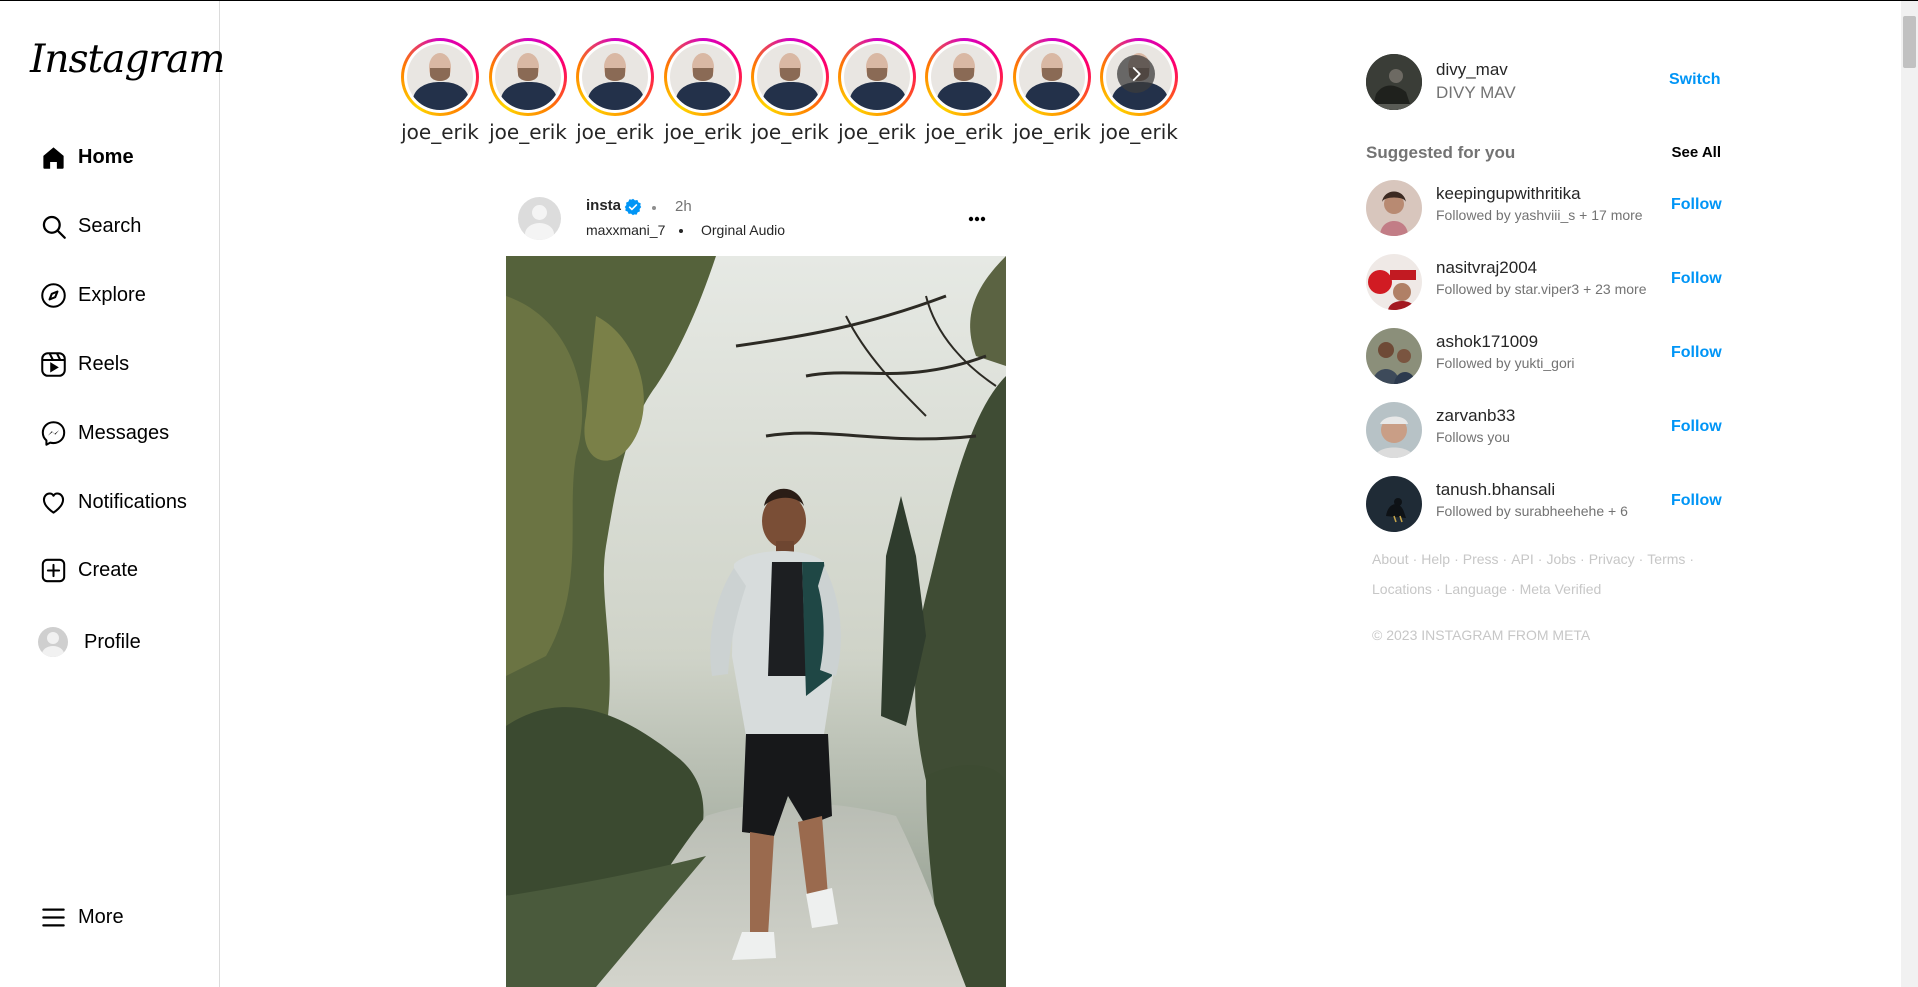 This screenshot has width=1918, height=987. Describe the element at coordinates (654, 208) in the screenshot. I see `separator-dot` at that location.